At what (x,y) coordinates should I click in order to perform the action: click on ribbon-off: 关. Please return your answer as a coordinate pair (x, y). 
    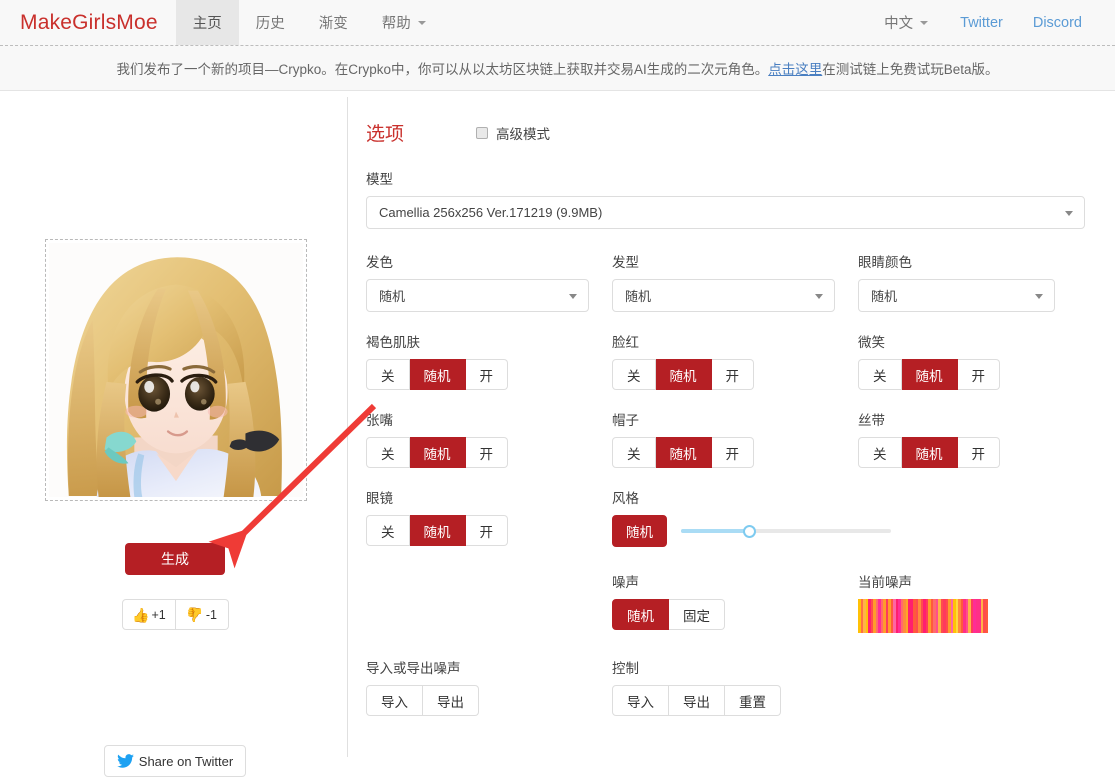
    Looking at the image, I should click on (880, 452).